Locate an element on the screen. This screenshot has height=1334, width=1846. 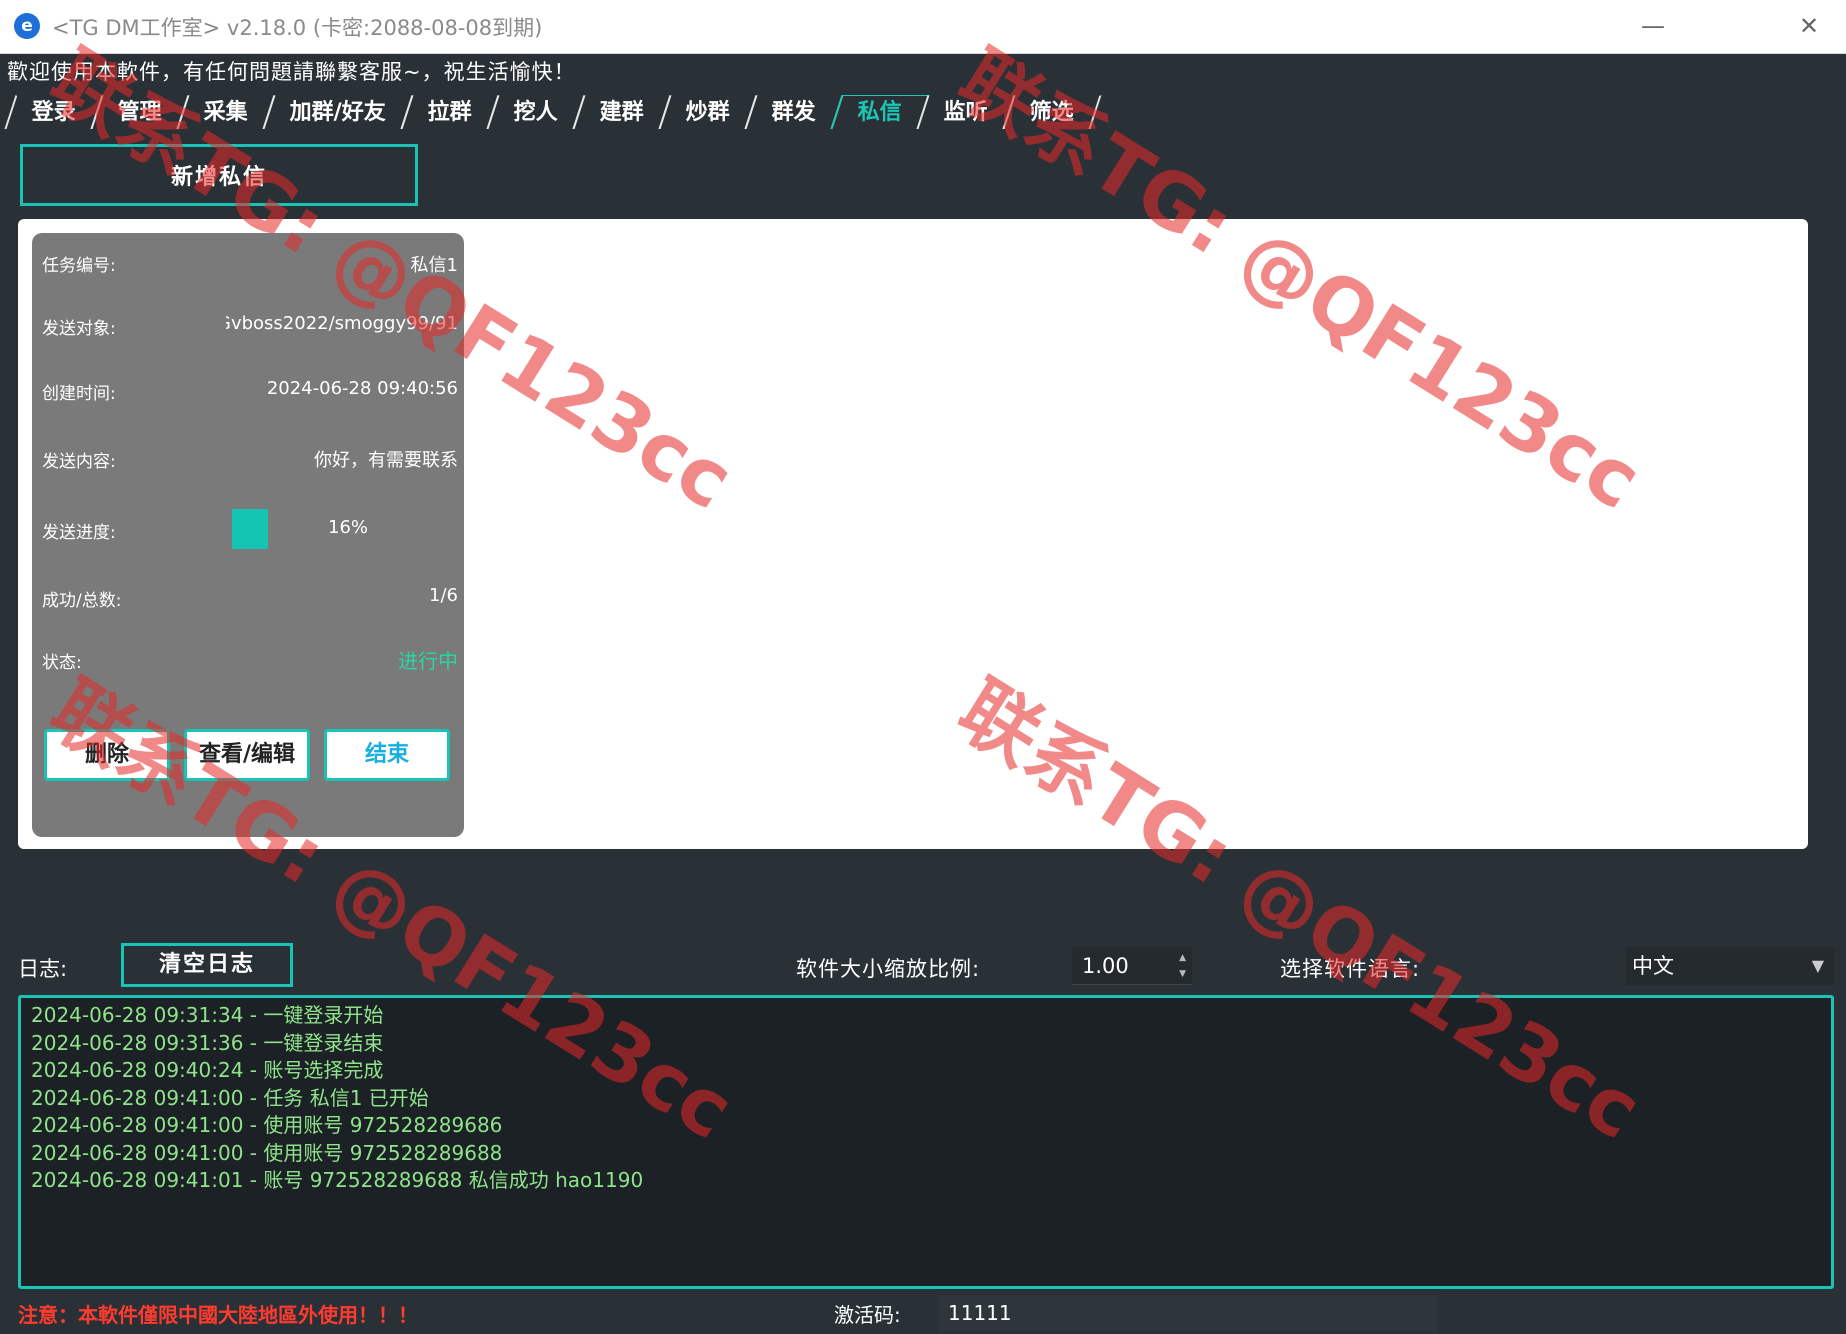
tab-label: 群发 is located at coordinates (793, 112).